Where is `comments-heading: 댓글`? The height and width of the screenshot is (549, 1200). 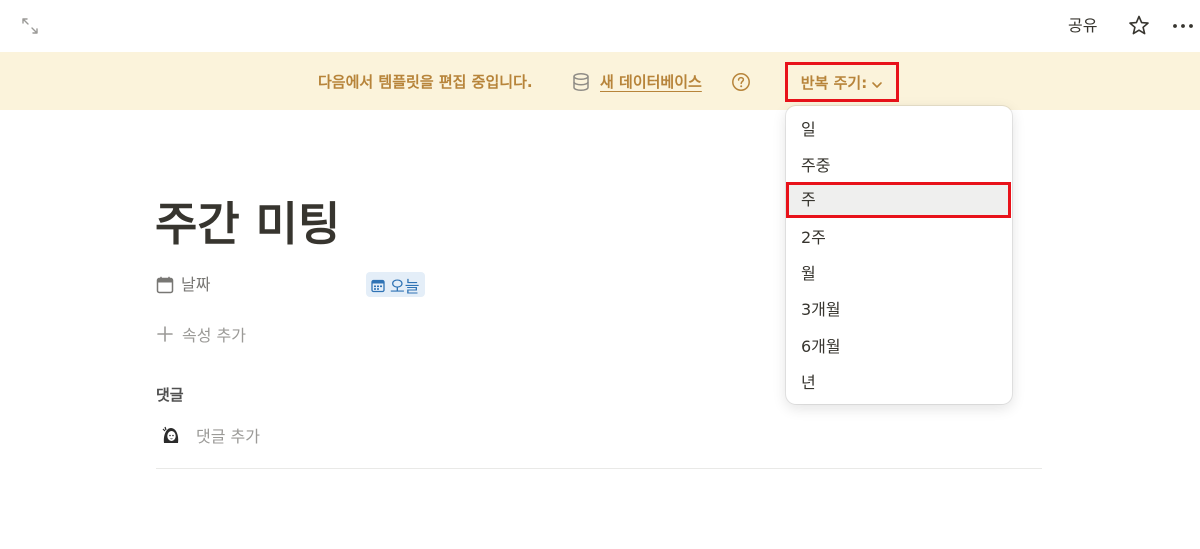
comments-heading: 댓글 is located at coordinates (170, 395).